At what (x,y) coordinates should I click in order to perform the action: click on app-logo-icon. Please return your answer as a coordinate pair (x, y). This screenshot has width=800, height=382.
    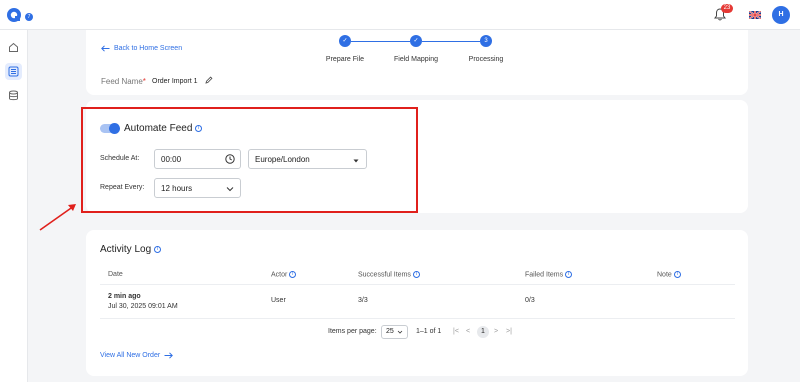
    Looking at the image, I should click on (14, 15).